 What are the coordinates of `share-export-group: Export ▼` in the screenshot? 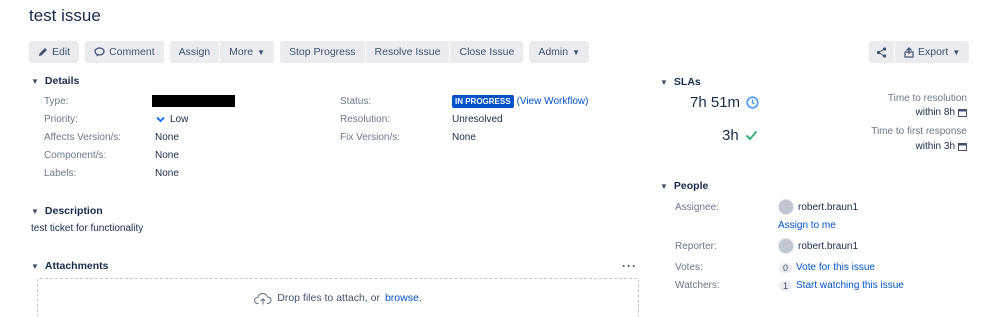 It's located at (919, 52).